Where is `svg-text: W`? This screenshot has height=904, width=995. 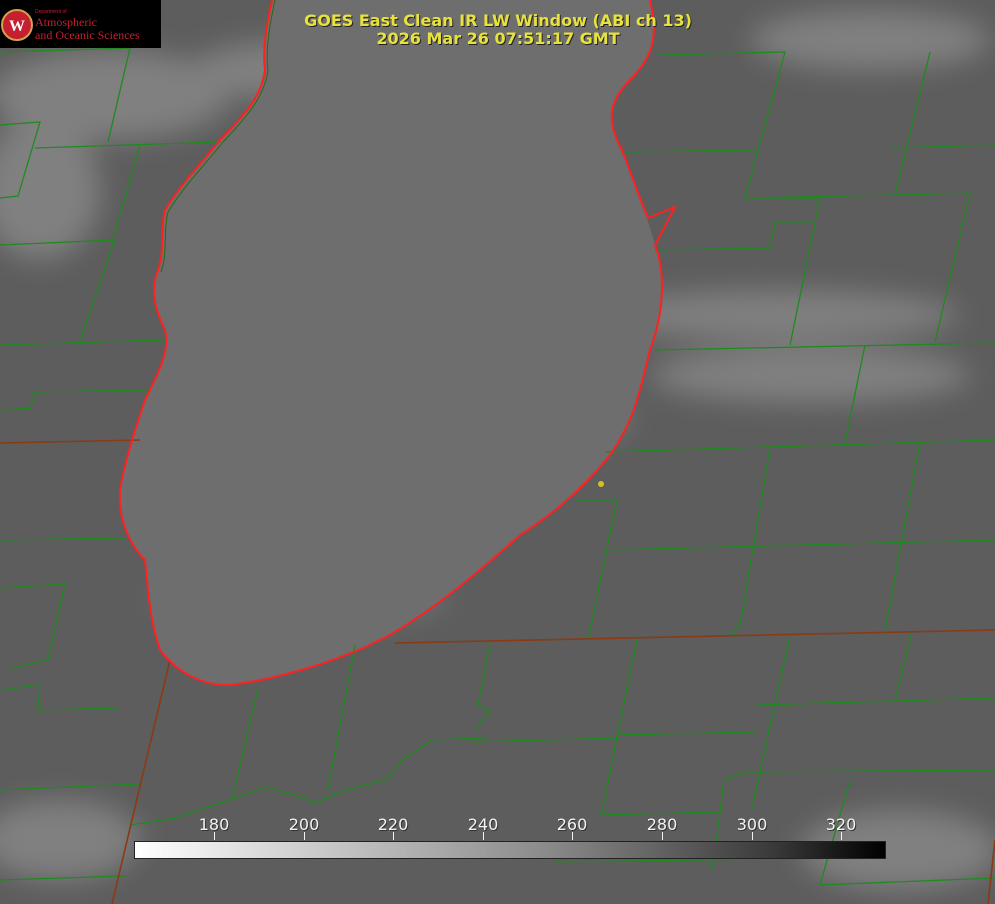 svg-text: W is located at coordinates (17, 26).